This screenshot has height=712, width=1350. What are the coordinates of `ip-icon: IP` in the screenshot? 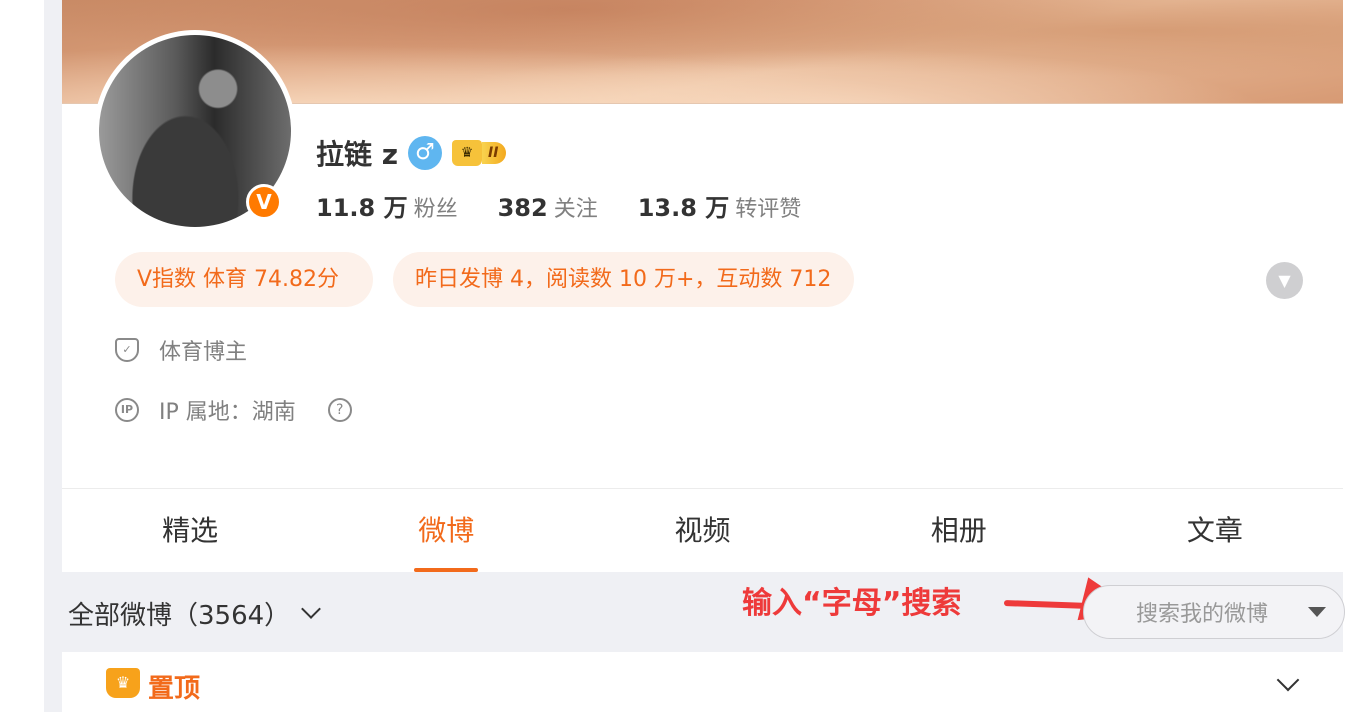 It's located at (127, 410).